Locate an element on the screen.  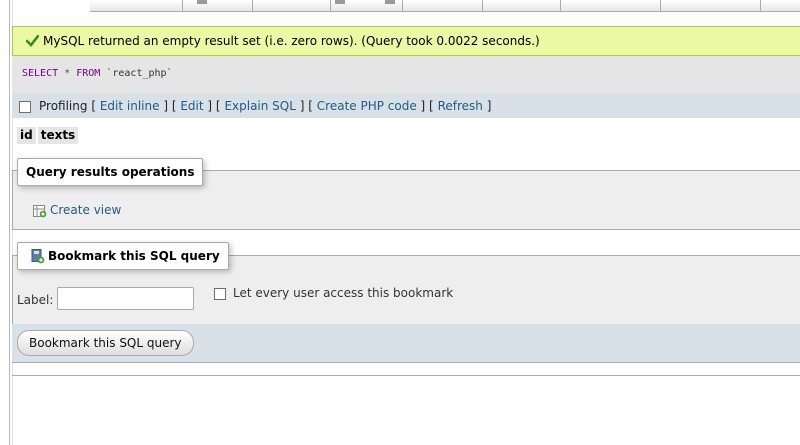
sql-query: SELECT * FROM `react_php` is located at coordinates (97, 73).